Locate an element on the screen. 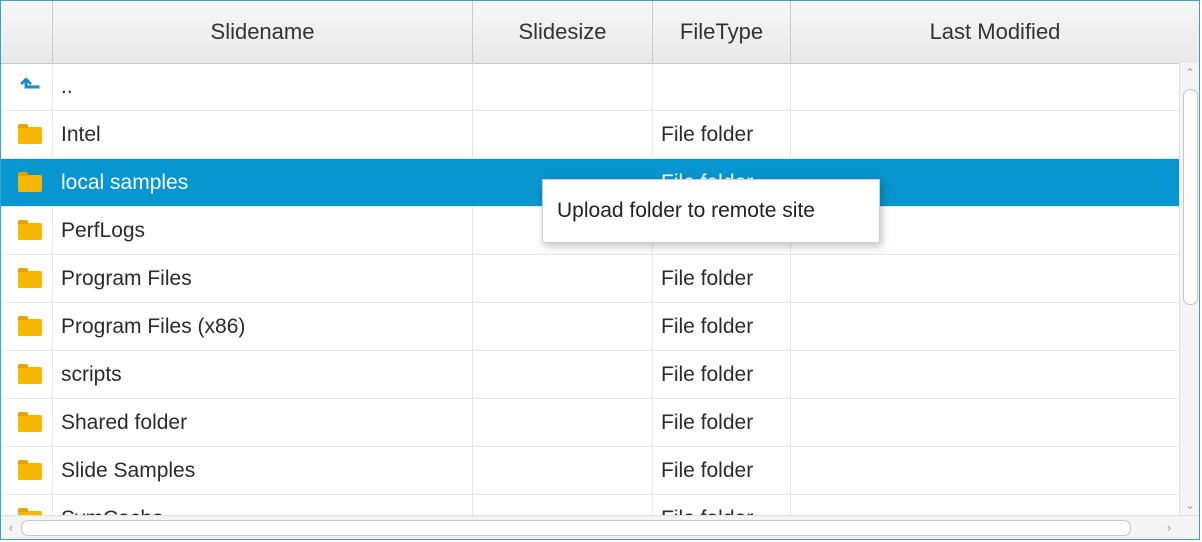 The width and height of the screenshot is (1202, 542). column-header-last-modified: Last Modified is located at coordinates (995, 32).